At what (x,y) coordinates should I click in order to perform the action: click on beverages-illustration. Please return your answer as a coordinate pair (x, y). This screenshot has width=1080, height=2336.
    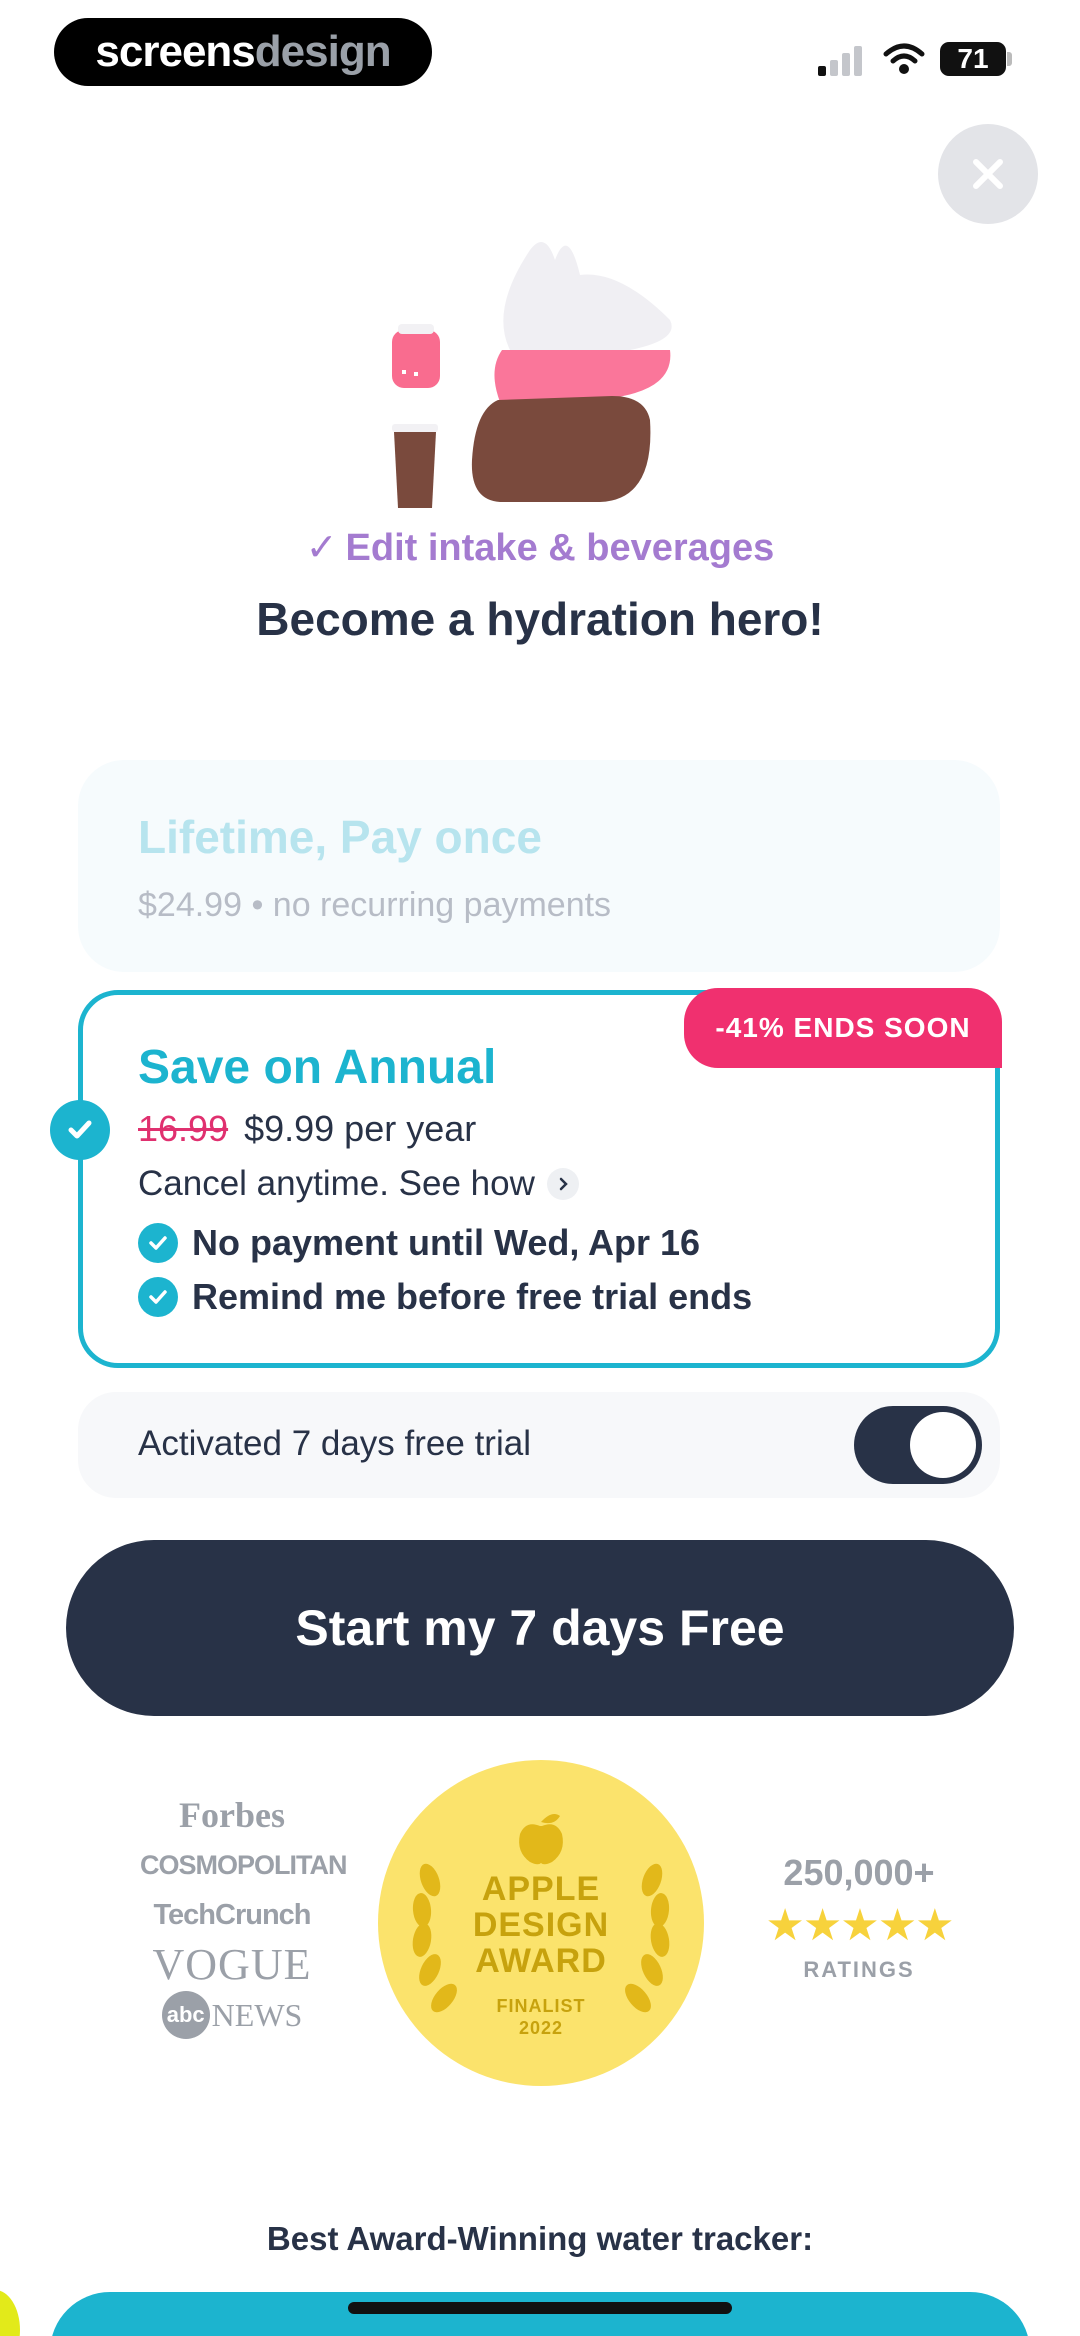
    Looking at the image, I should click on (532, 375).